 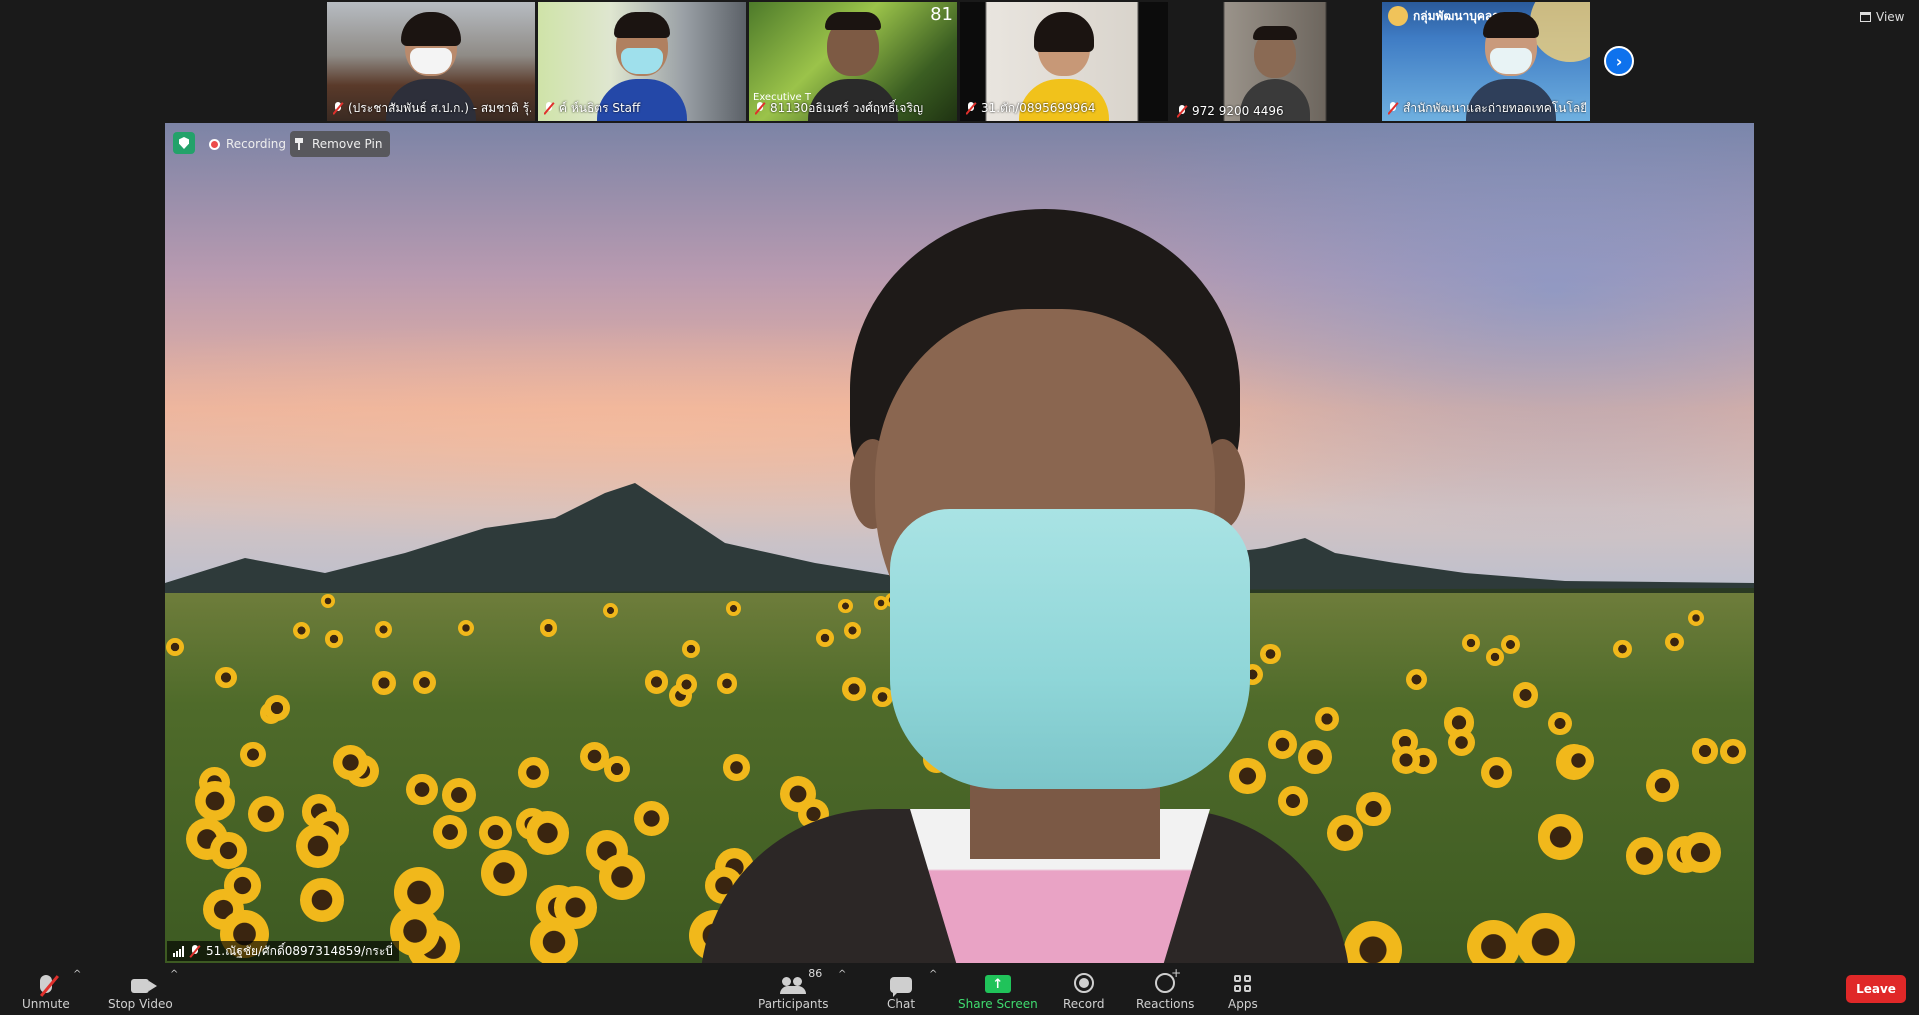 I want to click on overlay-number: 81, so click(x=941, y=14).